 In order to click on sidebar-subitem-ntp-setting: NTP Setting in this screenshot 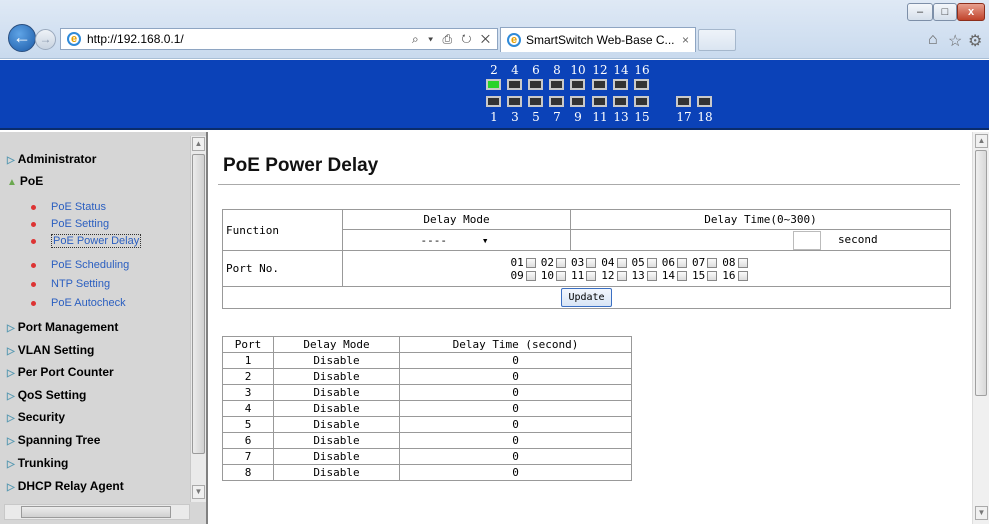, I will do `click(70, 284)`.